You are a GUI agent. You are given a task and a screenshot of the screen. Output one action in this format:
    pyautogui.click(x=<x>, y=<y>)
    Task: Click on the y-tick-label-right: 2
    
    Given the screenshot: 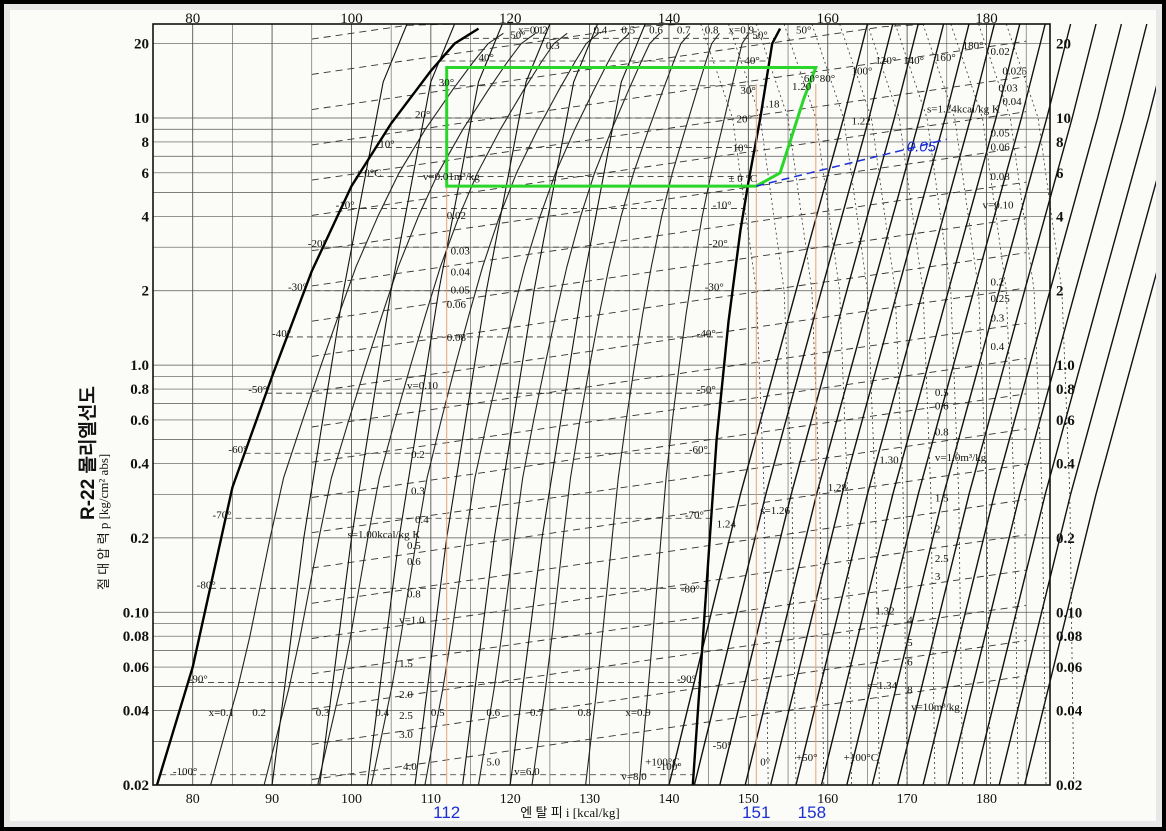 What is the action you would take?
    pyautogui.click(x=1060, y=292)
    